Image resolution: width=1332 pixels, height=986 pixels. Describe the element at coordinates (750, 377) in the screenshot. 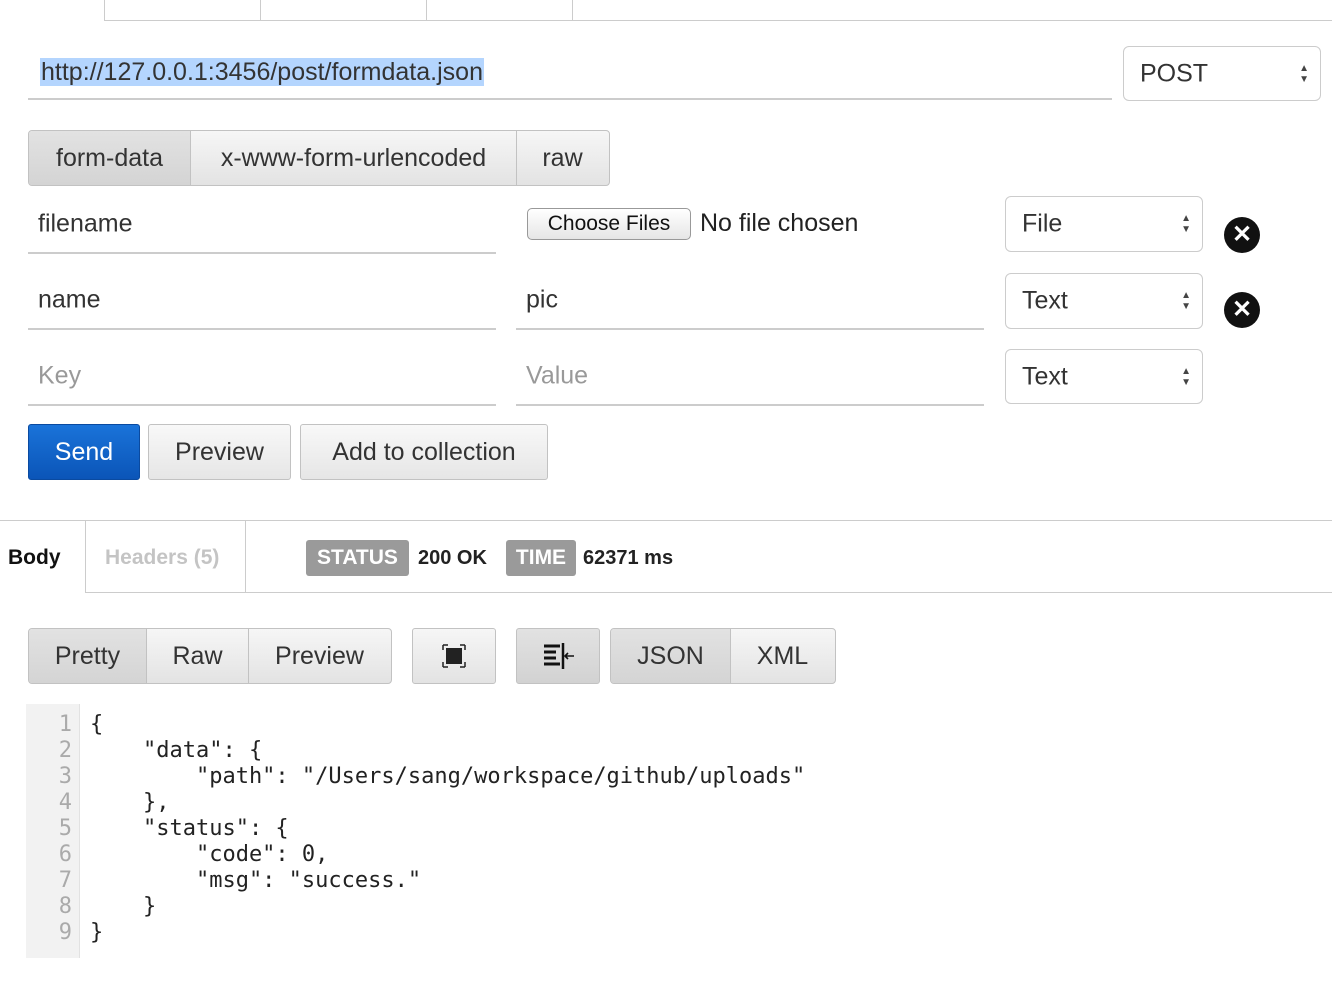

I see `form-value-field: Value` at that location.